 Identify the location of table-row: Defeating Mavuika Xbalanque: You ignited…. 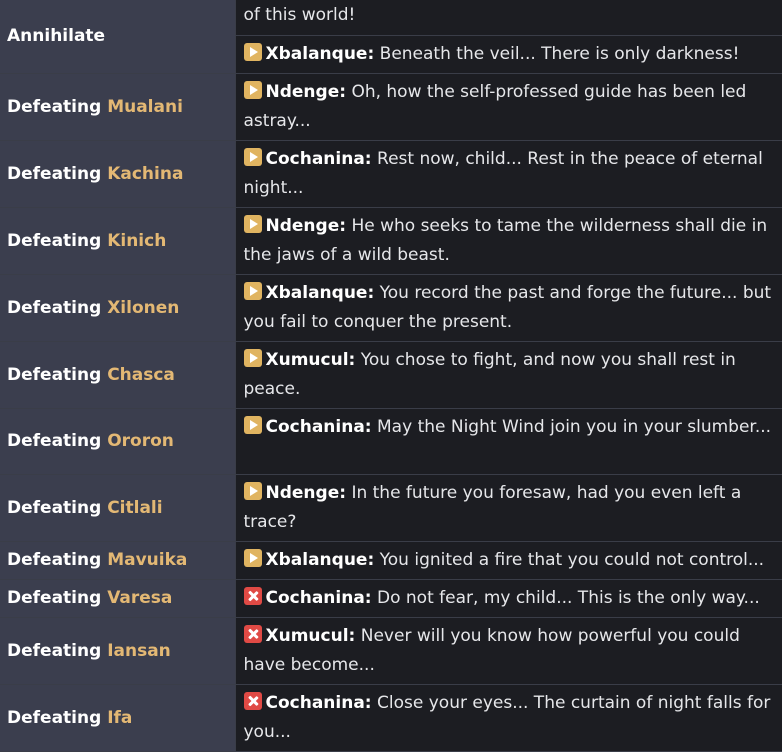
(391, 560).